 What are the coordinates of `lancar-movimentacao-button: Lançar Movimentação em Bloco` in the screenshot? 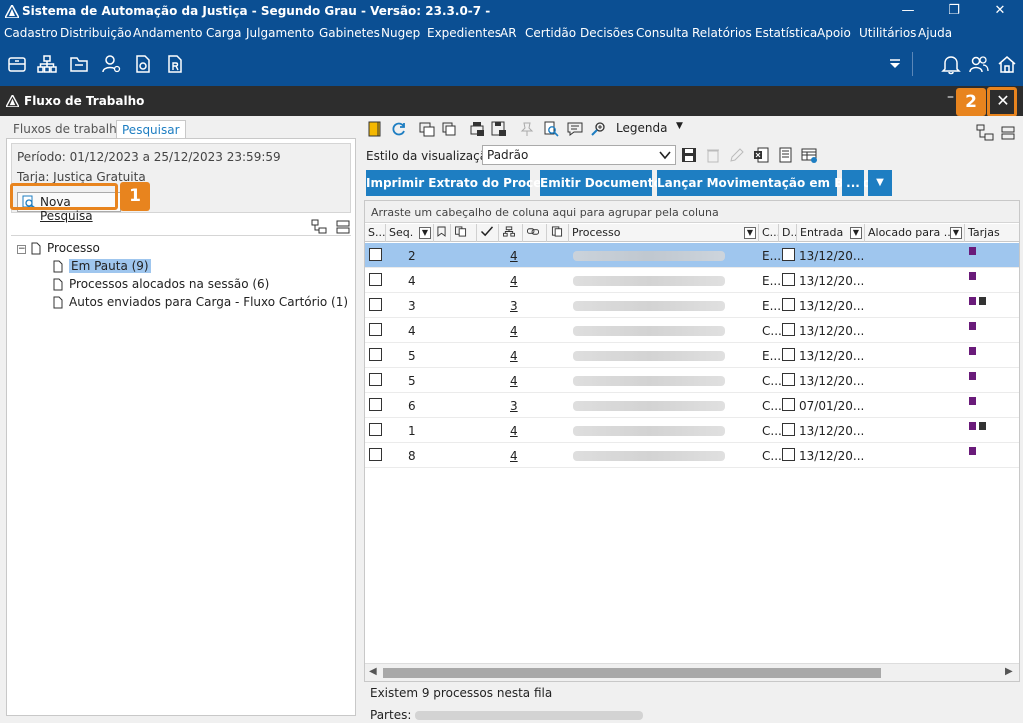 It's located at (764, 183).